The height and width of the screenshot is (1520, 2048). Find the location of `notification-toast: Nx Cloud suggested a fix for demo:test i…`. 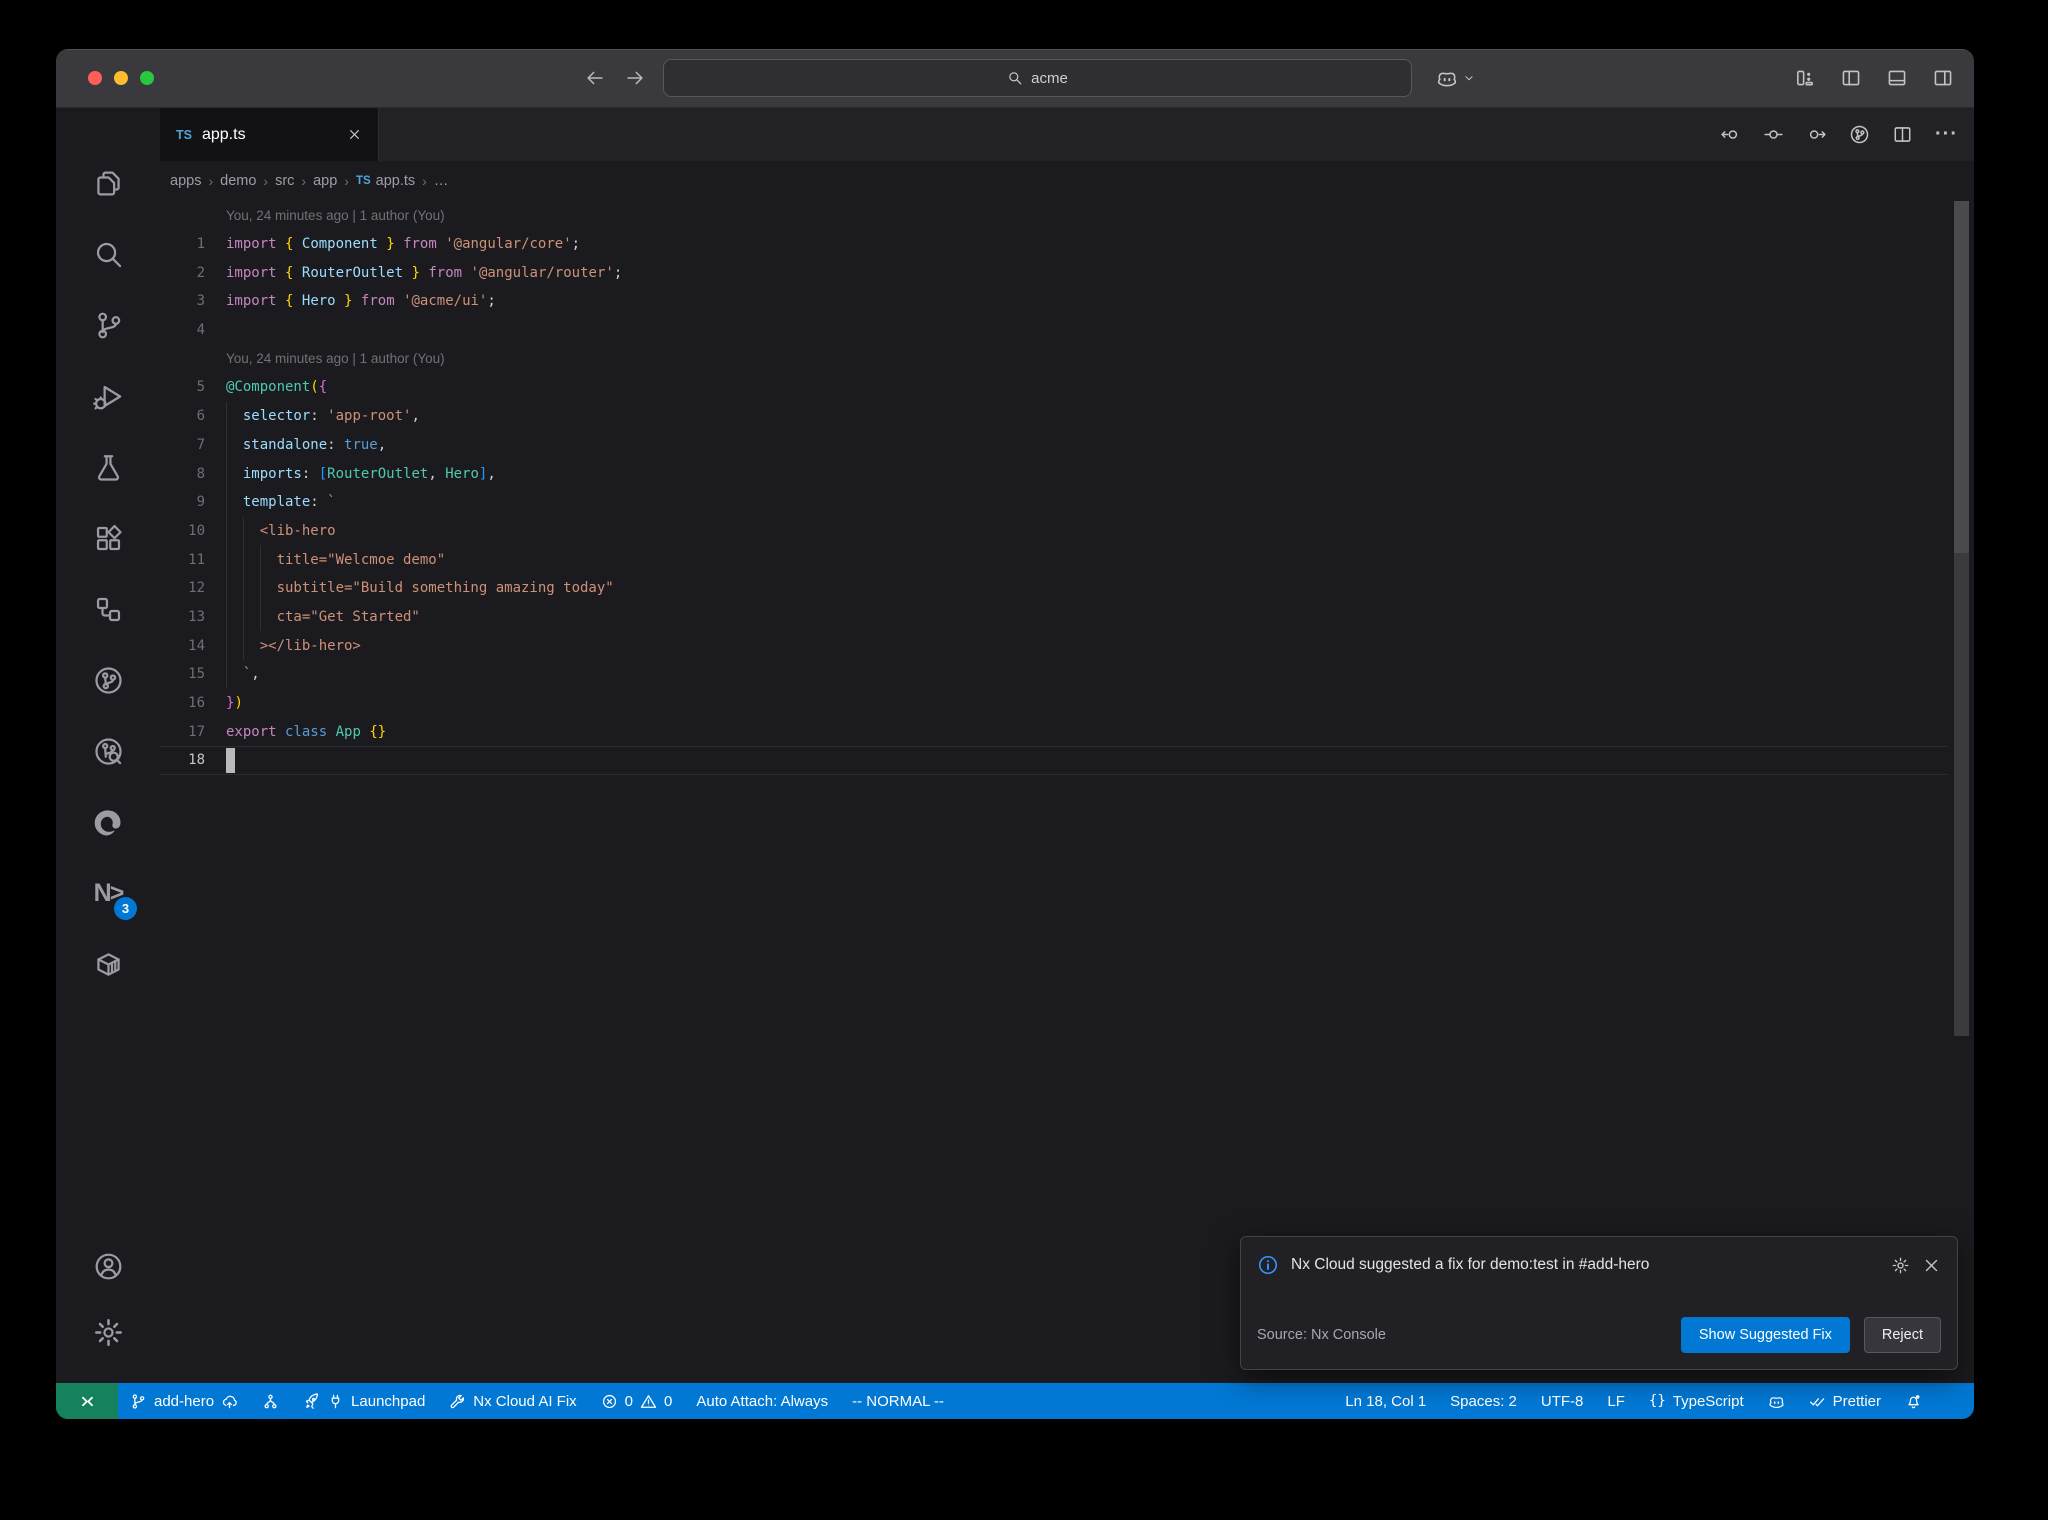

notification-toast: Nx Cloud suggested a fix for demo:test i… is located at coordinates (1599, 1303).